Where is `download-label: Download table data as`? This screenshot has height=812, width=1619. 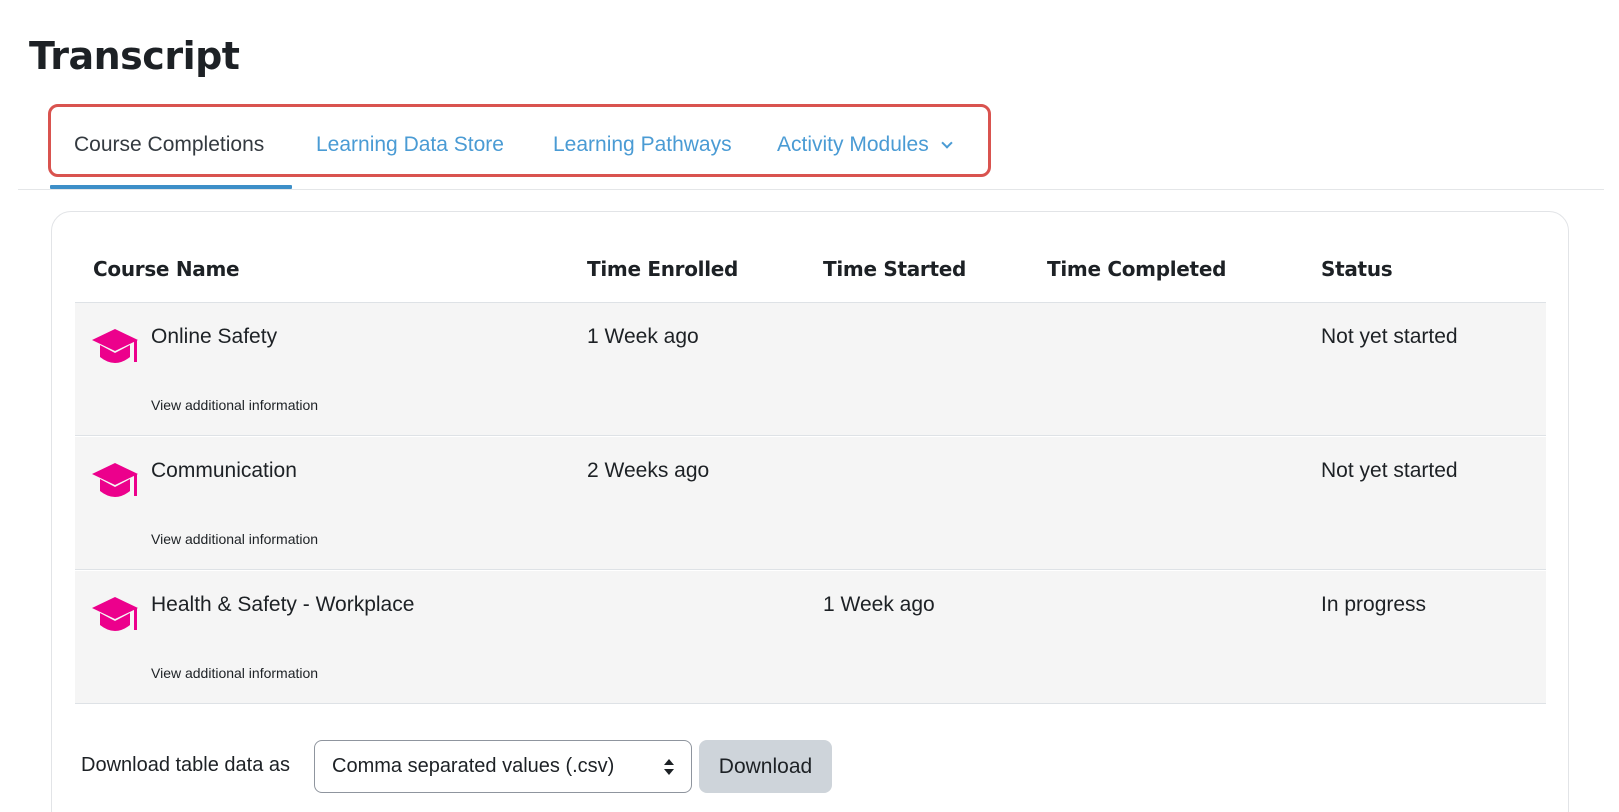
download-label: Download table data as is located at coordinates (186, 765).